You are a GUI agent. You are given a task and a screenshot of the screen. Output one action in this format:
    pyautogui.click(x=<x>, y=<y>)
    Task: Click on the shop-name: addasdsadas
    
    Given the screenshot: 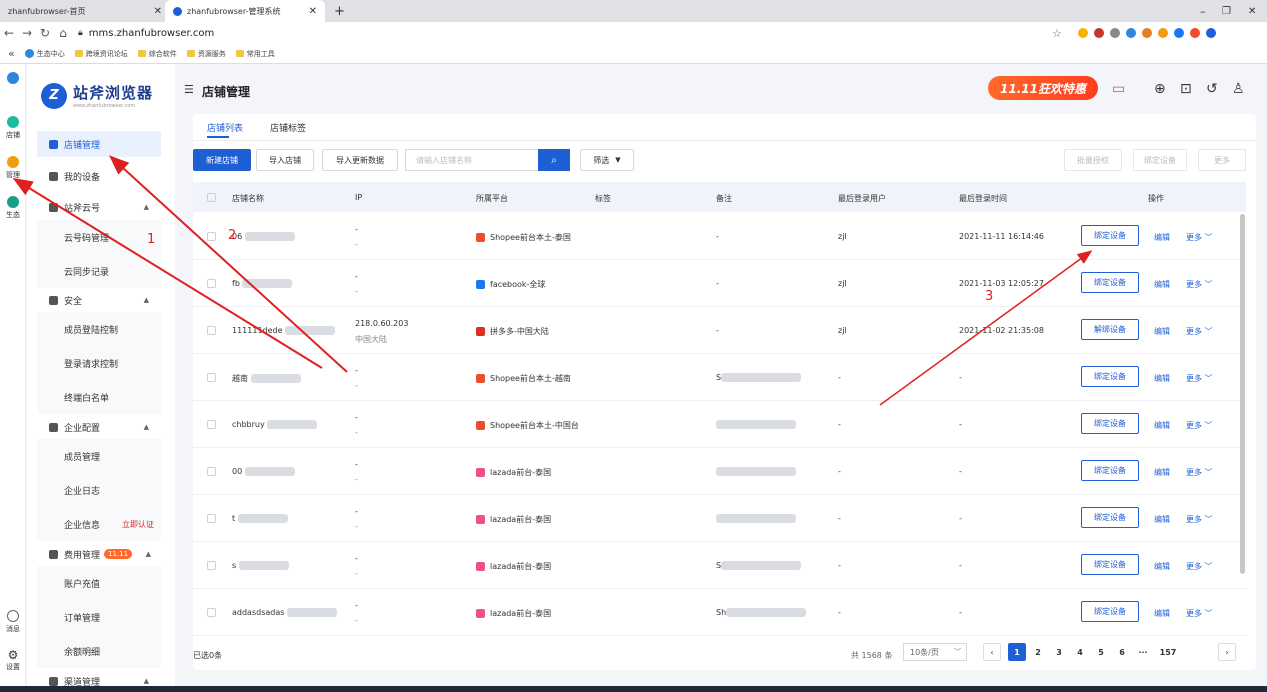 What is the action you would take?
    pyautogui.click(x=284, y=612)
    